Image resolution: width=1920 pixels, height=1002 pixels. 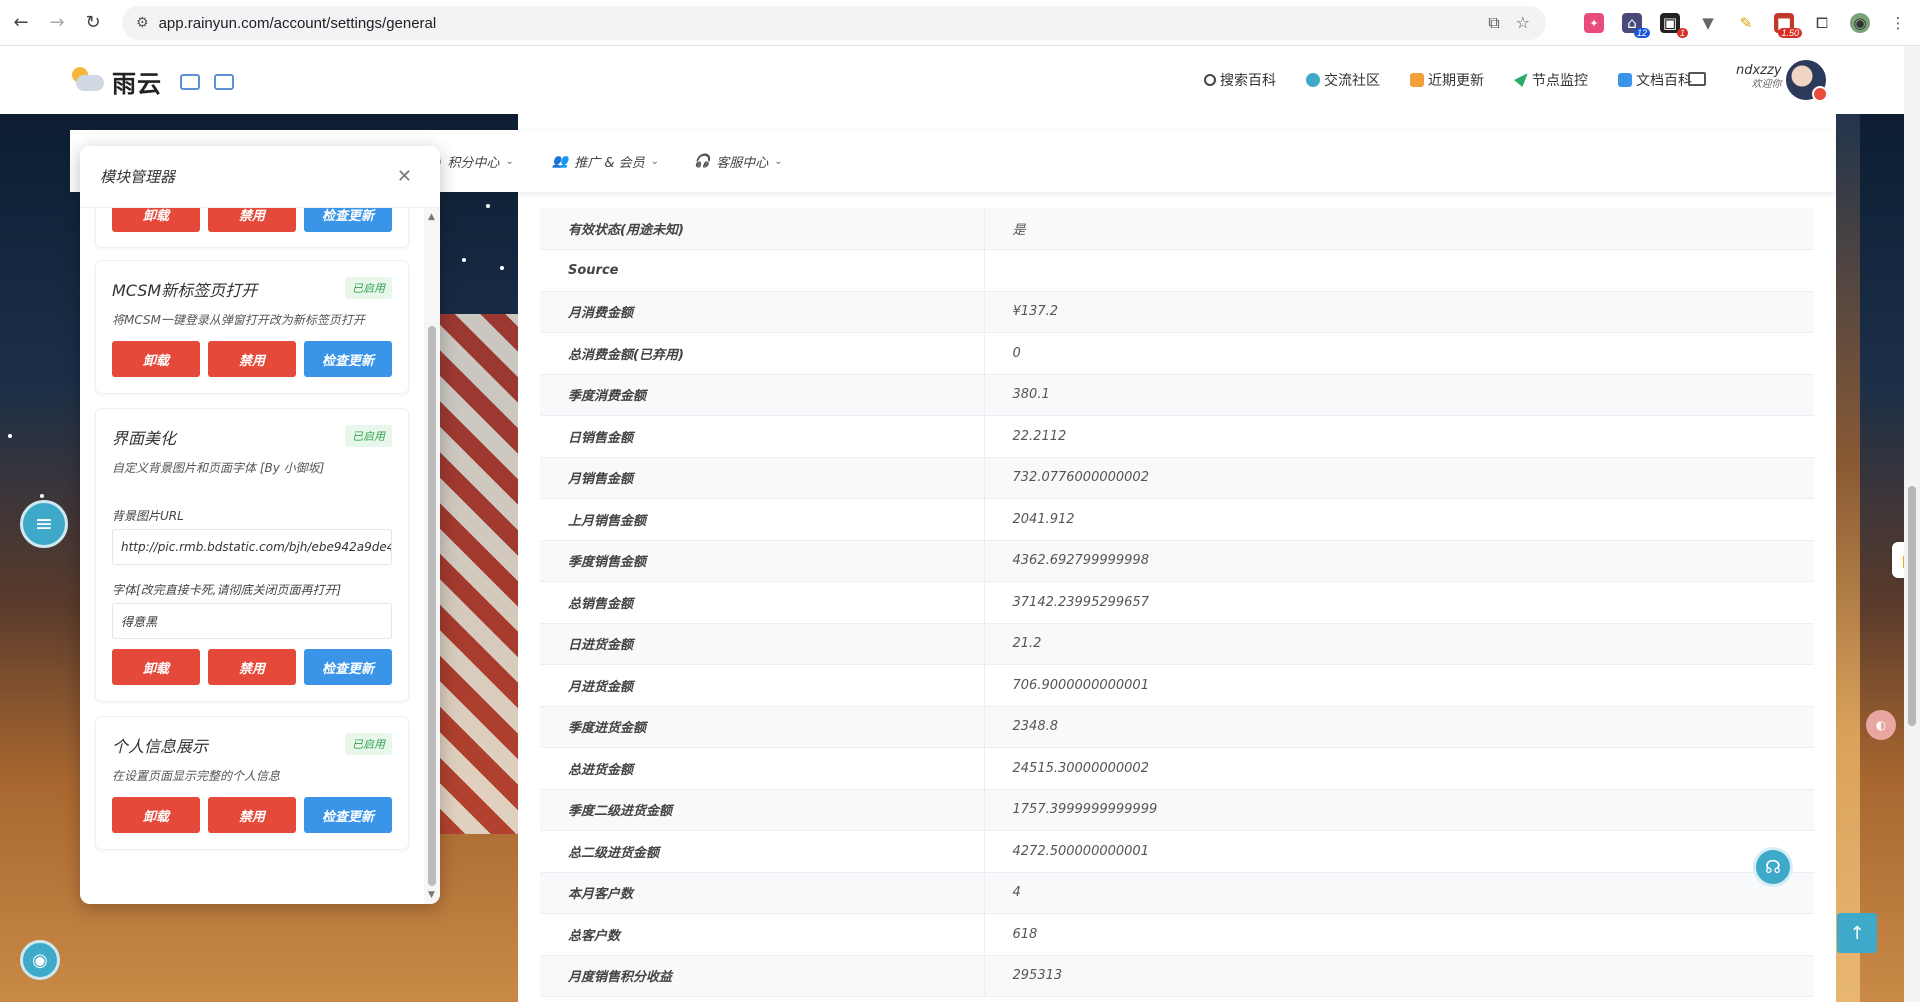 I want to click on image-icon, so click(x=190, y=81).